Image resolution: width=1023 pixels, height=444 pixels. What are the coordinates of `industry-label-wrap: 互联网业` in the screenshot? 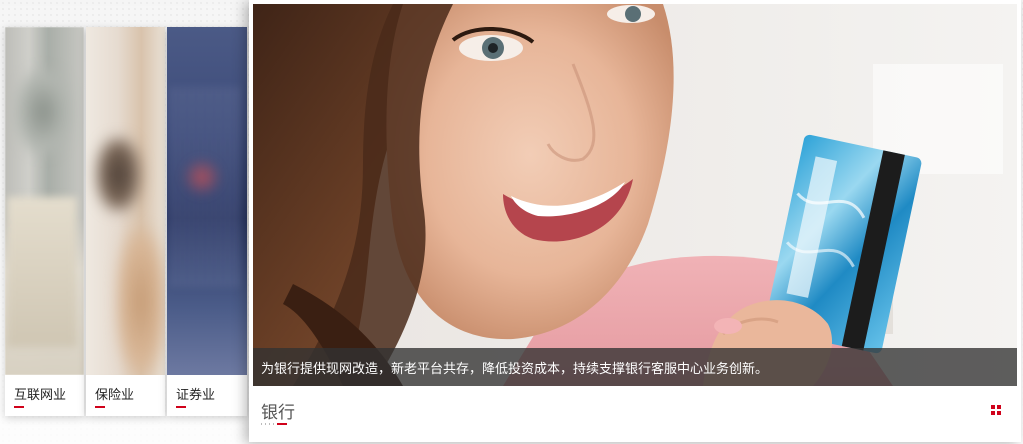 It's located at (44, 395).